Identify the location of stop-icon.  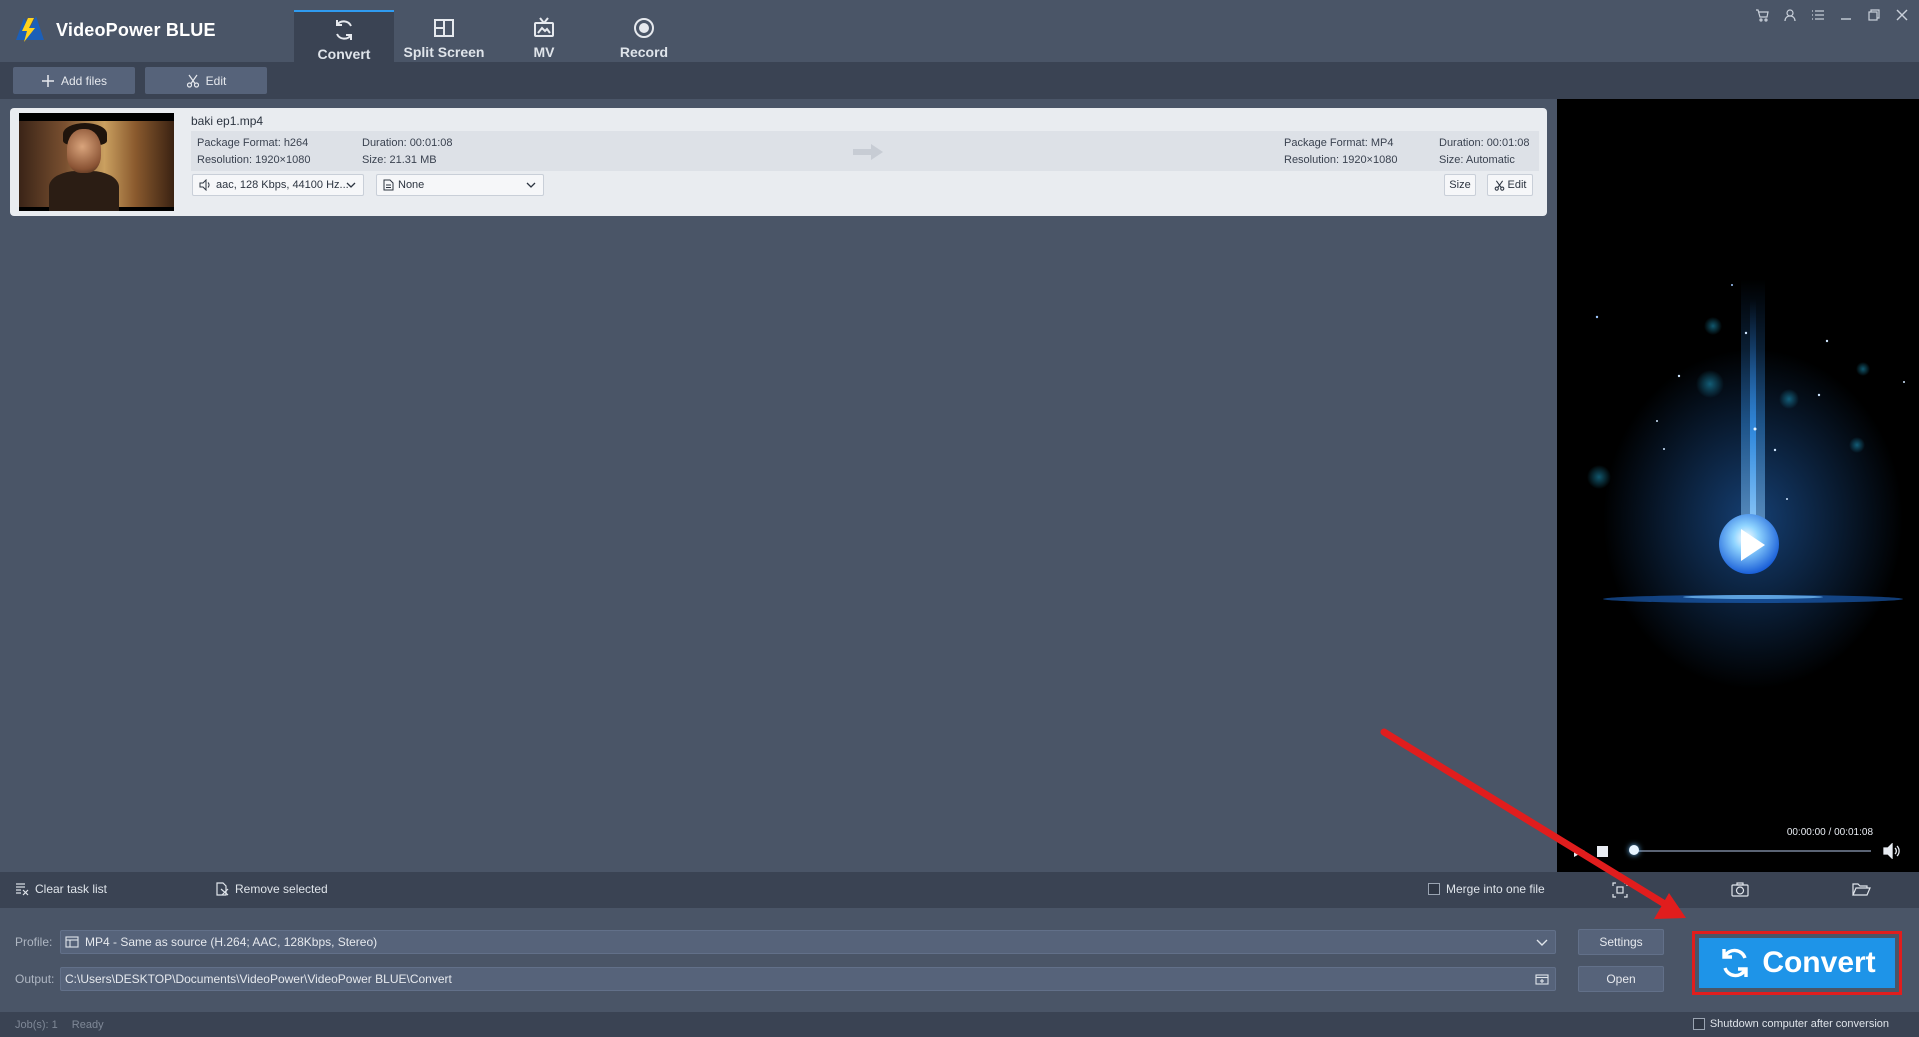
(1603, 851).